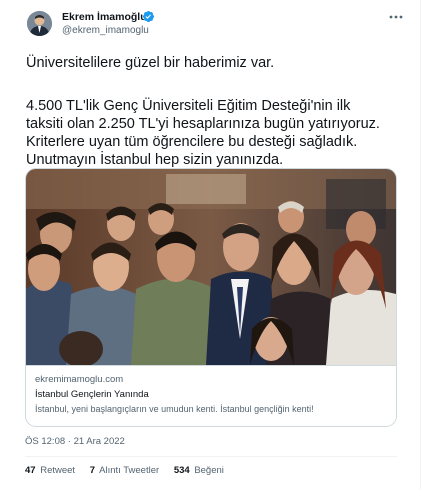 This screenshot has width=421, height=489. What do you see at coordinates (92, 394) in the screenshot?
I see `card-title: İstanbul Gençlerin Yanında` at bounding box center [92, 394].